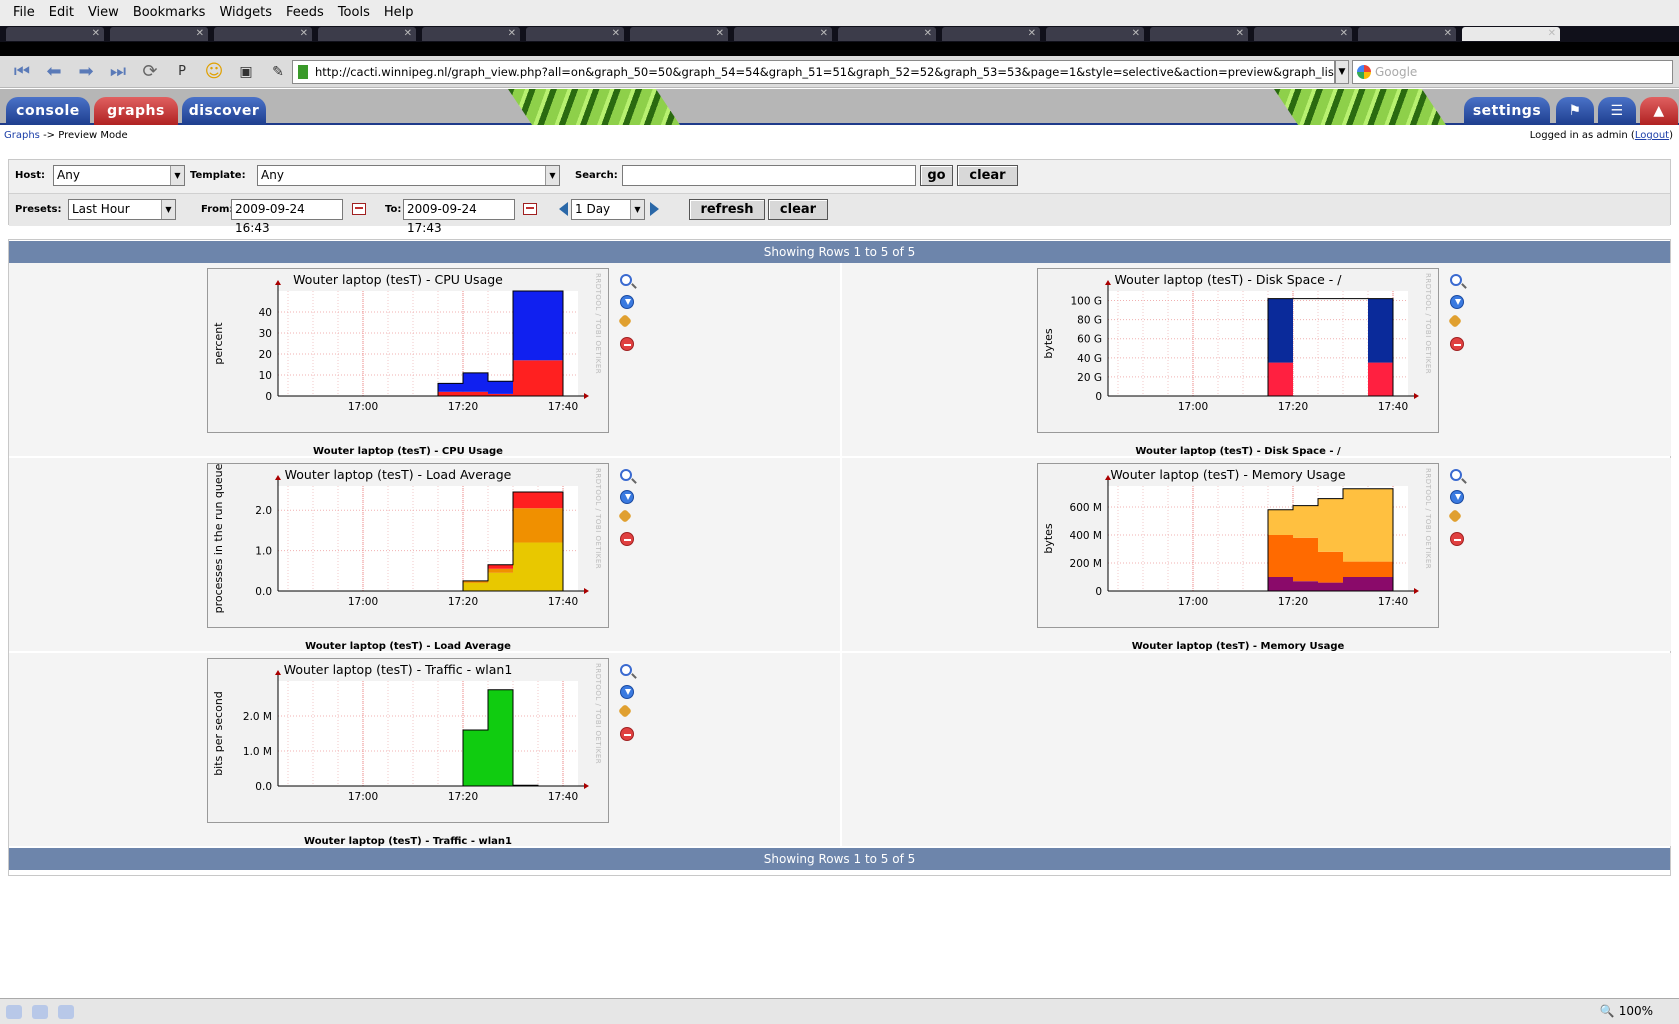 This screenshot has width=1679, height=1024. Describe the element at coordinates (399, 13) in the screenshot. I see `menu-help: Help` at that location.